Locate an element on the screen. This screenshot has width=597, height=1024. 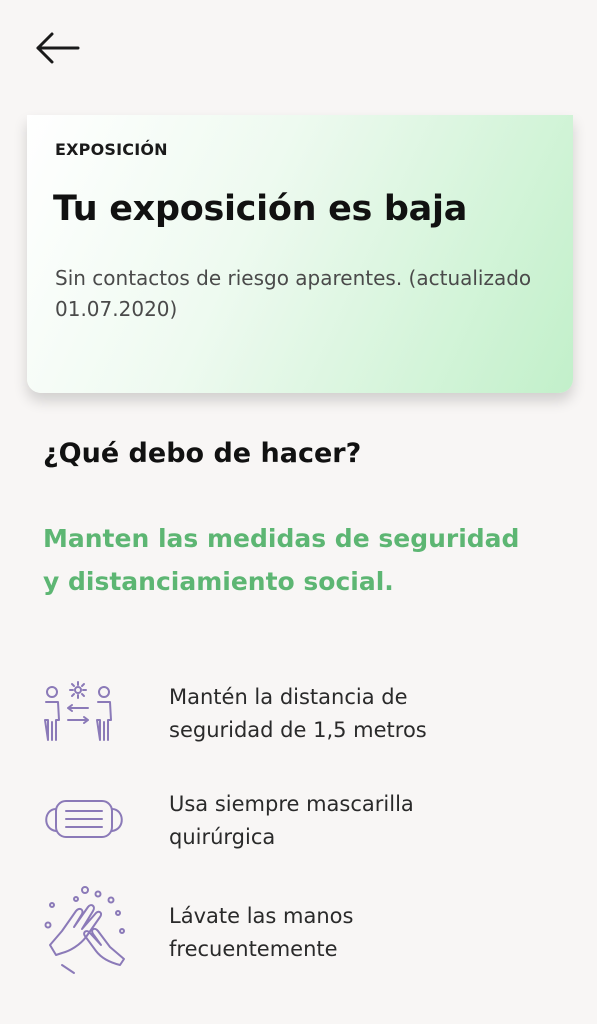
back-button is located at coordinates (56, 48).